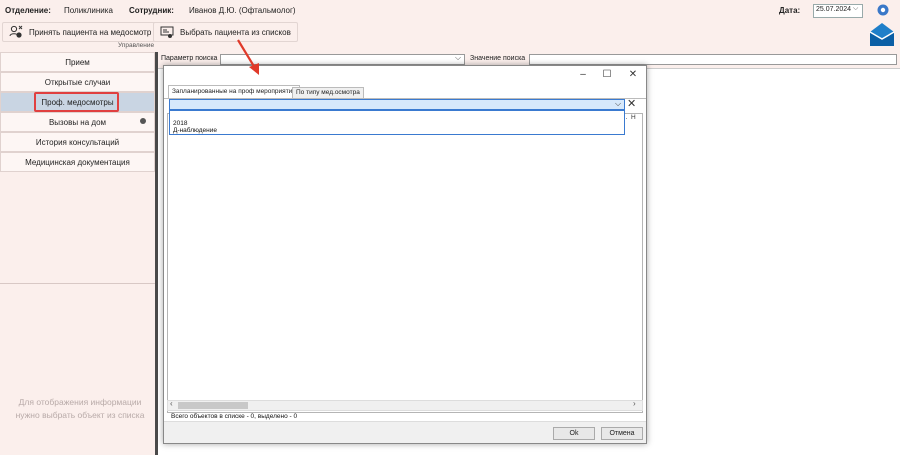  Describe the element at coordinates (790, 10) in the screenshot. I see `date-label: Дата:` at that location.